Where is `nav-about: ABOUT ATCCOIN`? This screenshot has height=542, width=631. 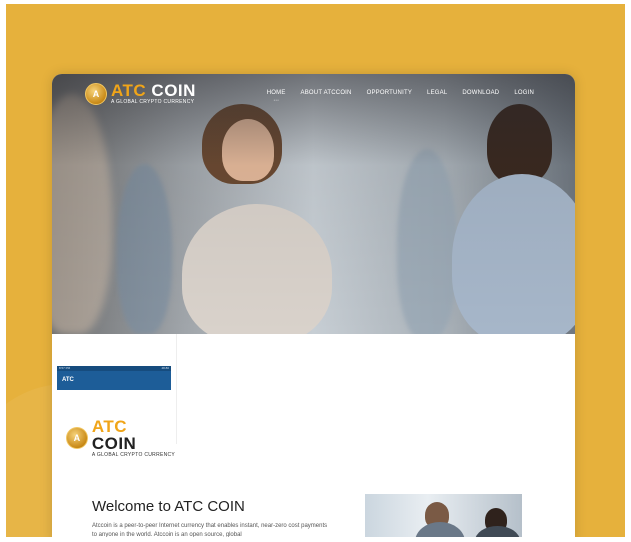 nav-about: ABOUT ATCCOIN is located at coordinates (326, 93).